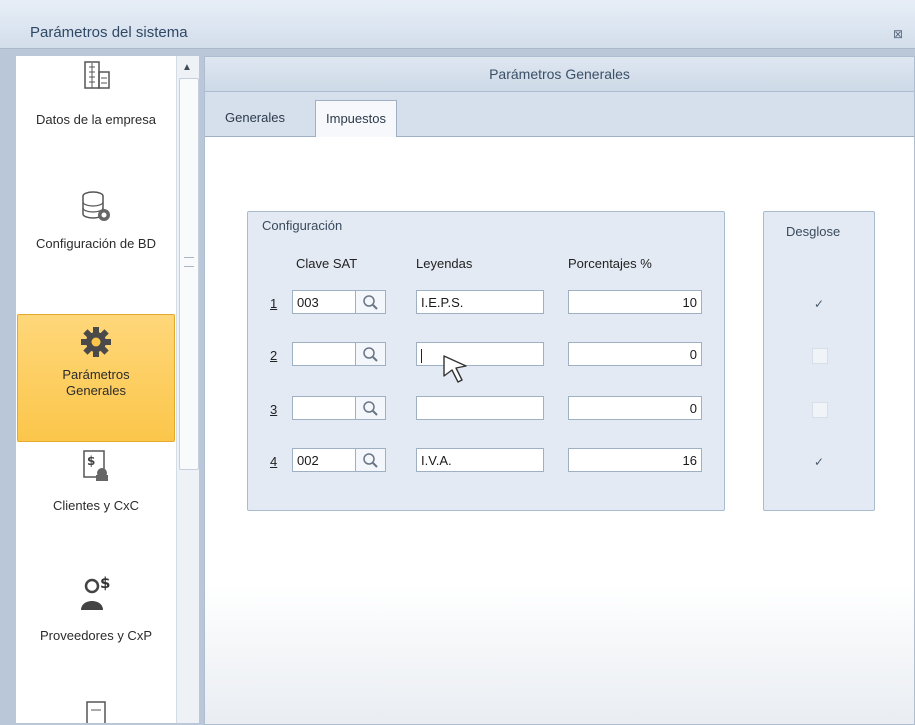 Image resolution: width=915 pixels, height=725 pixels. Describe the element at coordinates (559, 654) in the screenshot. I see `content-fade` at that location.